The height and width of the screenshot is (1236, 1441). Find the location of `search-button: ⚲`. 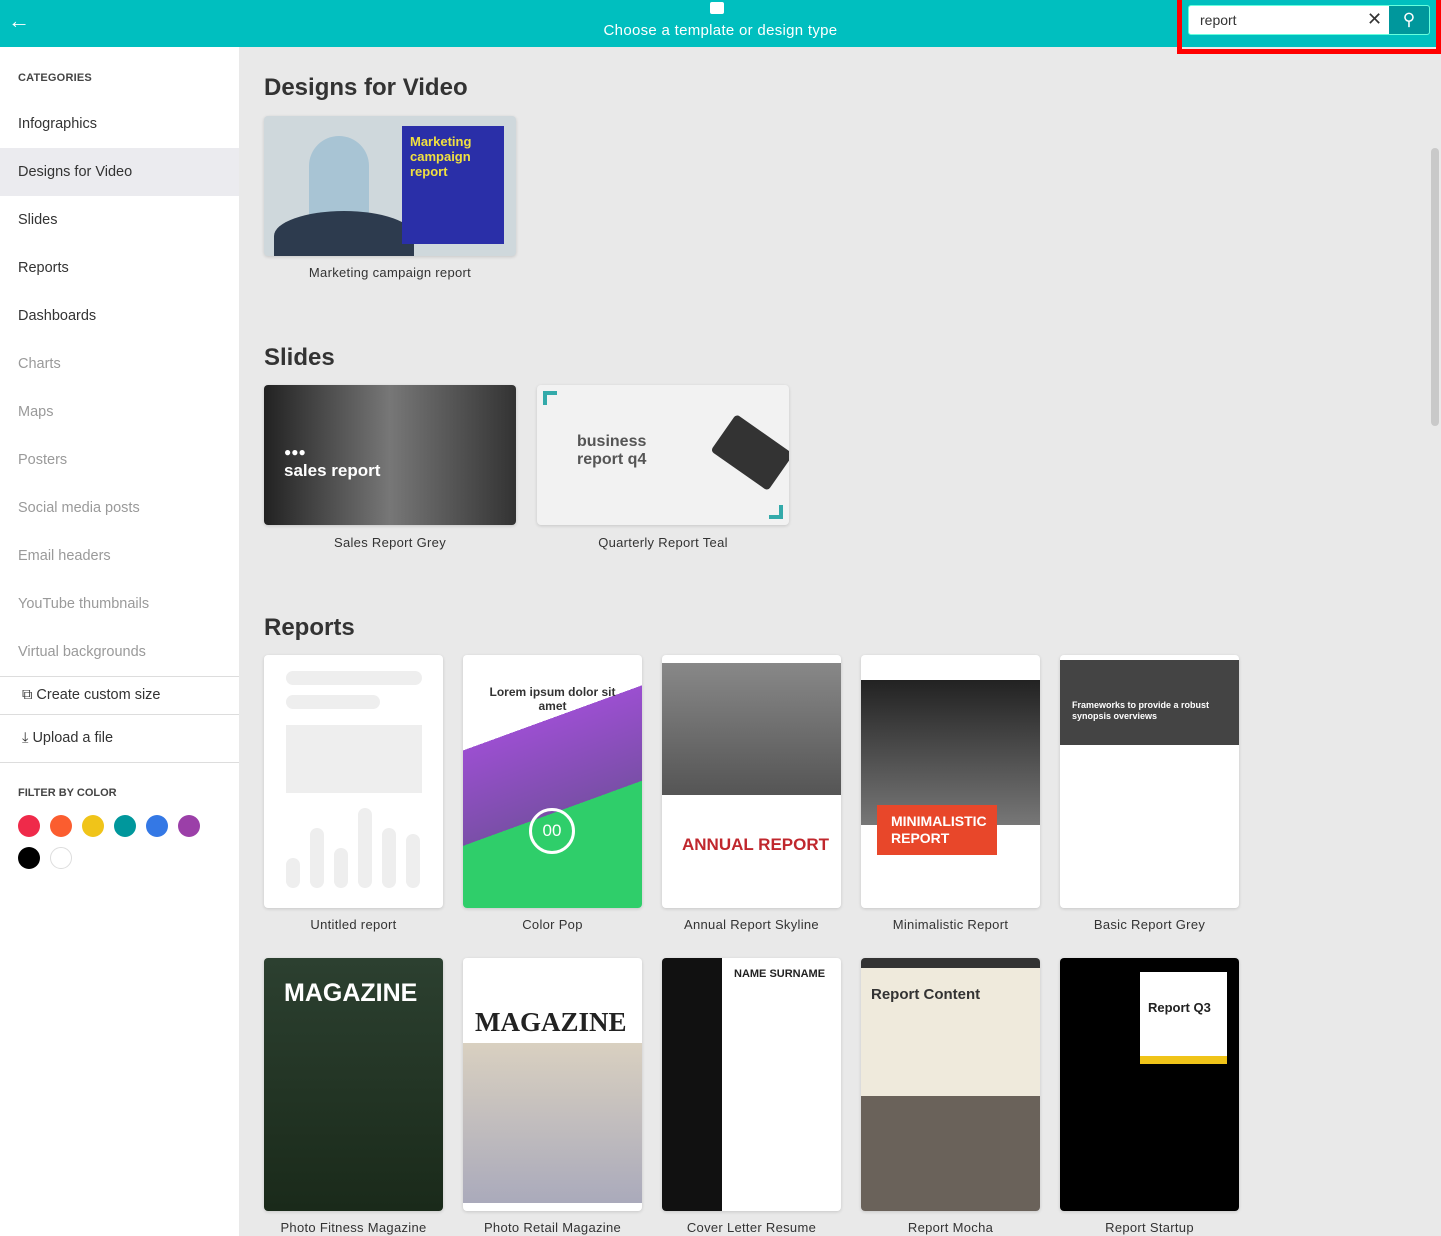

search-button: ⚲ is located at coordinates (1409, 20).